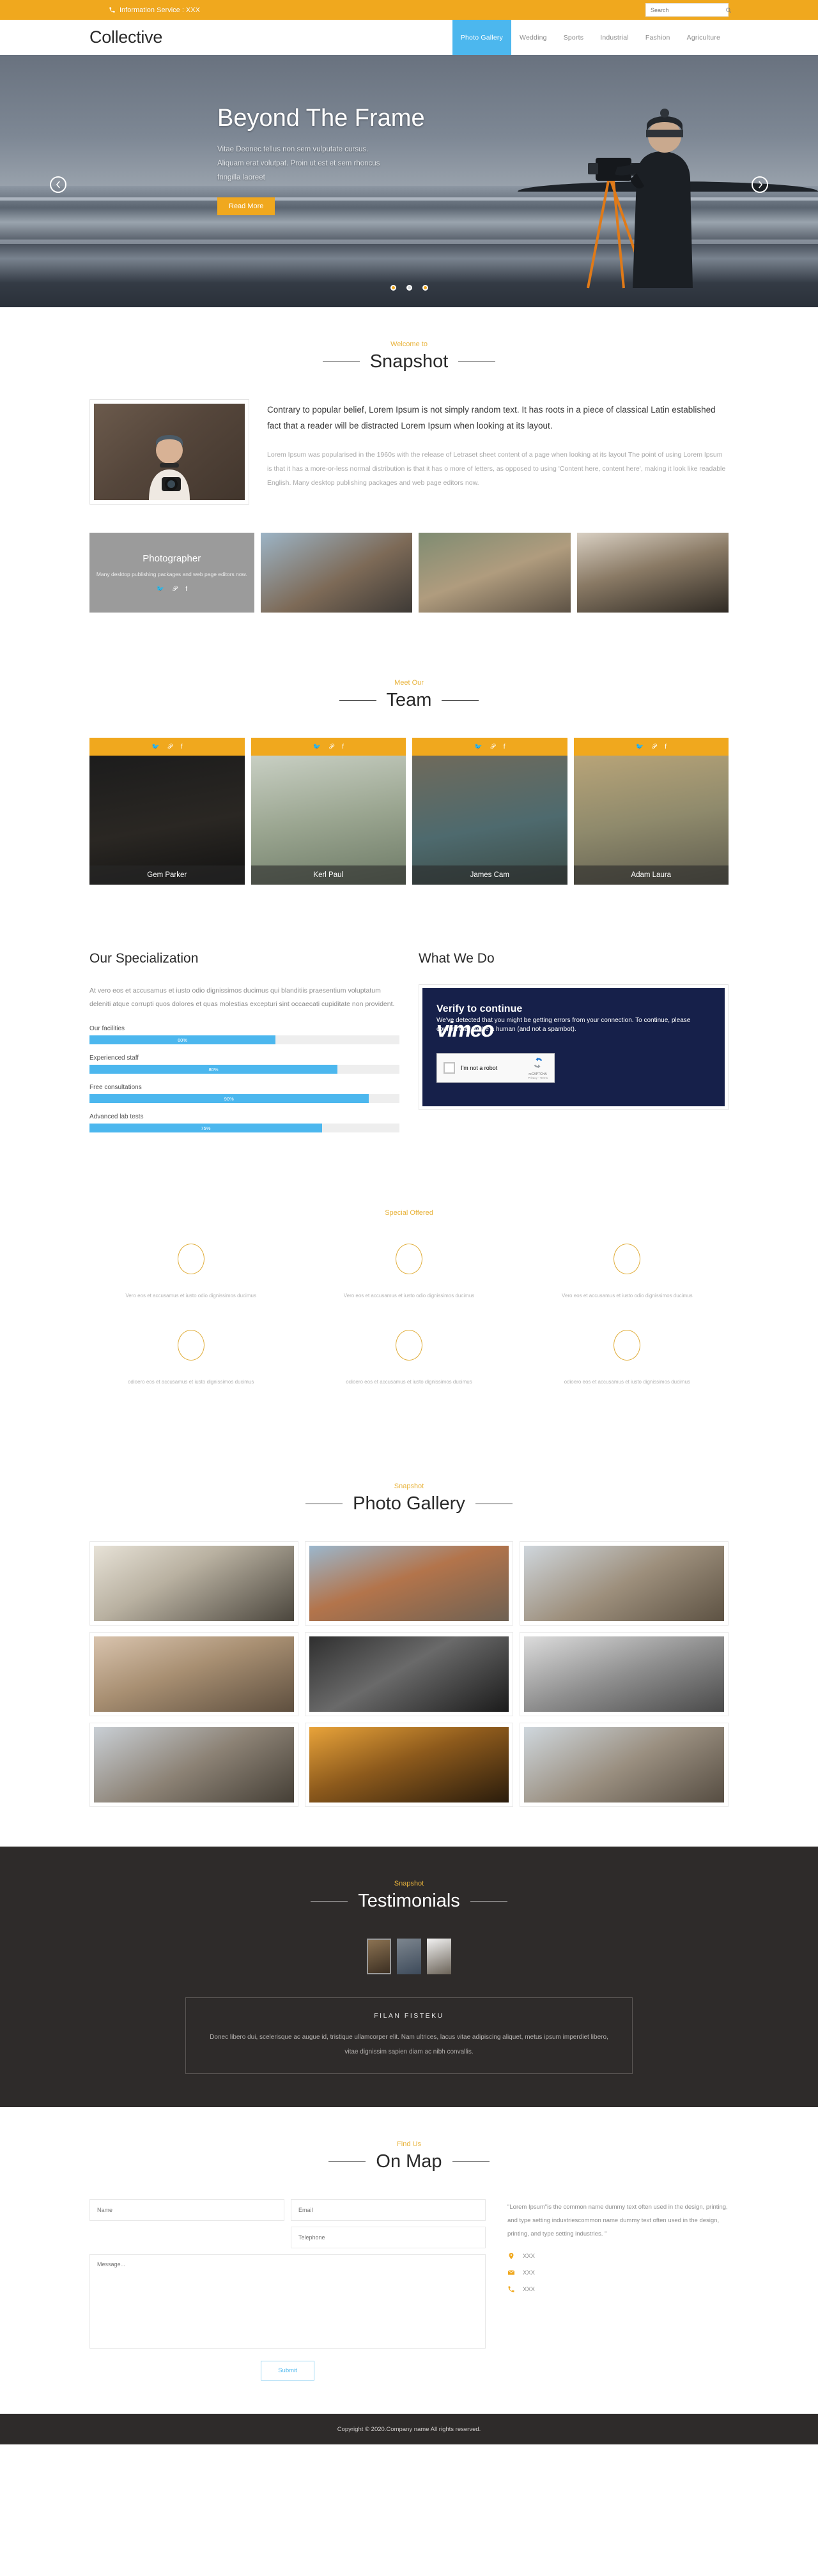 This screenshot has width=818, height=2576. Describe the element at coordinates (511, 2289) in the screenshot. I see `phone-icon` at that location.